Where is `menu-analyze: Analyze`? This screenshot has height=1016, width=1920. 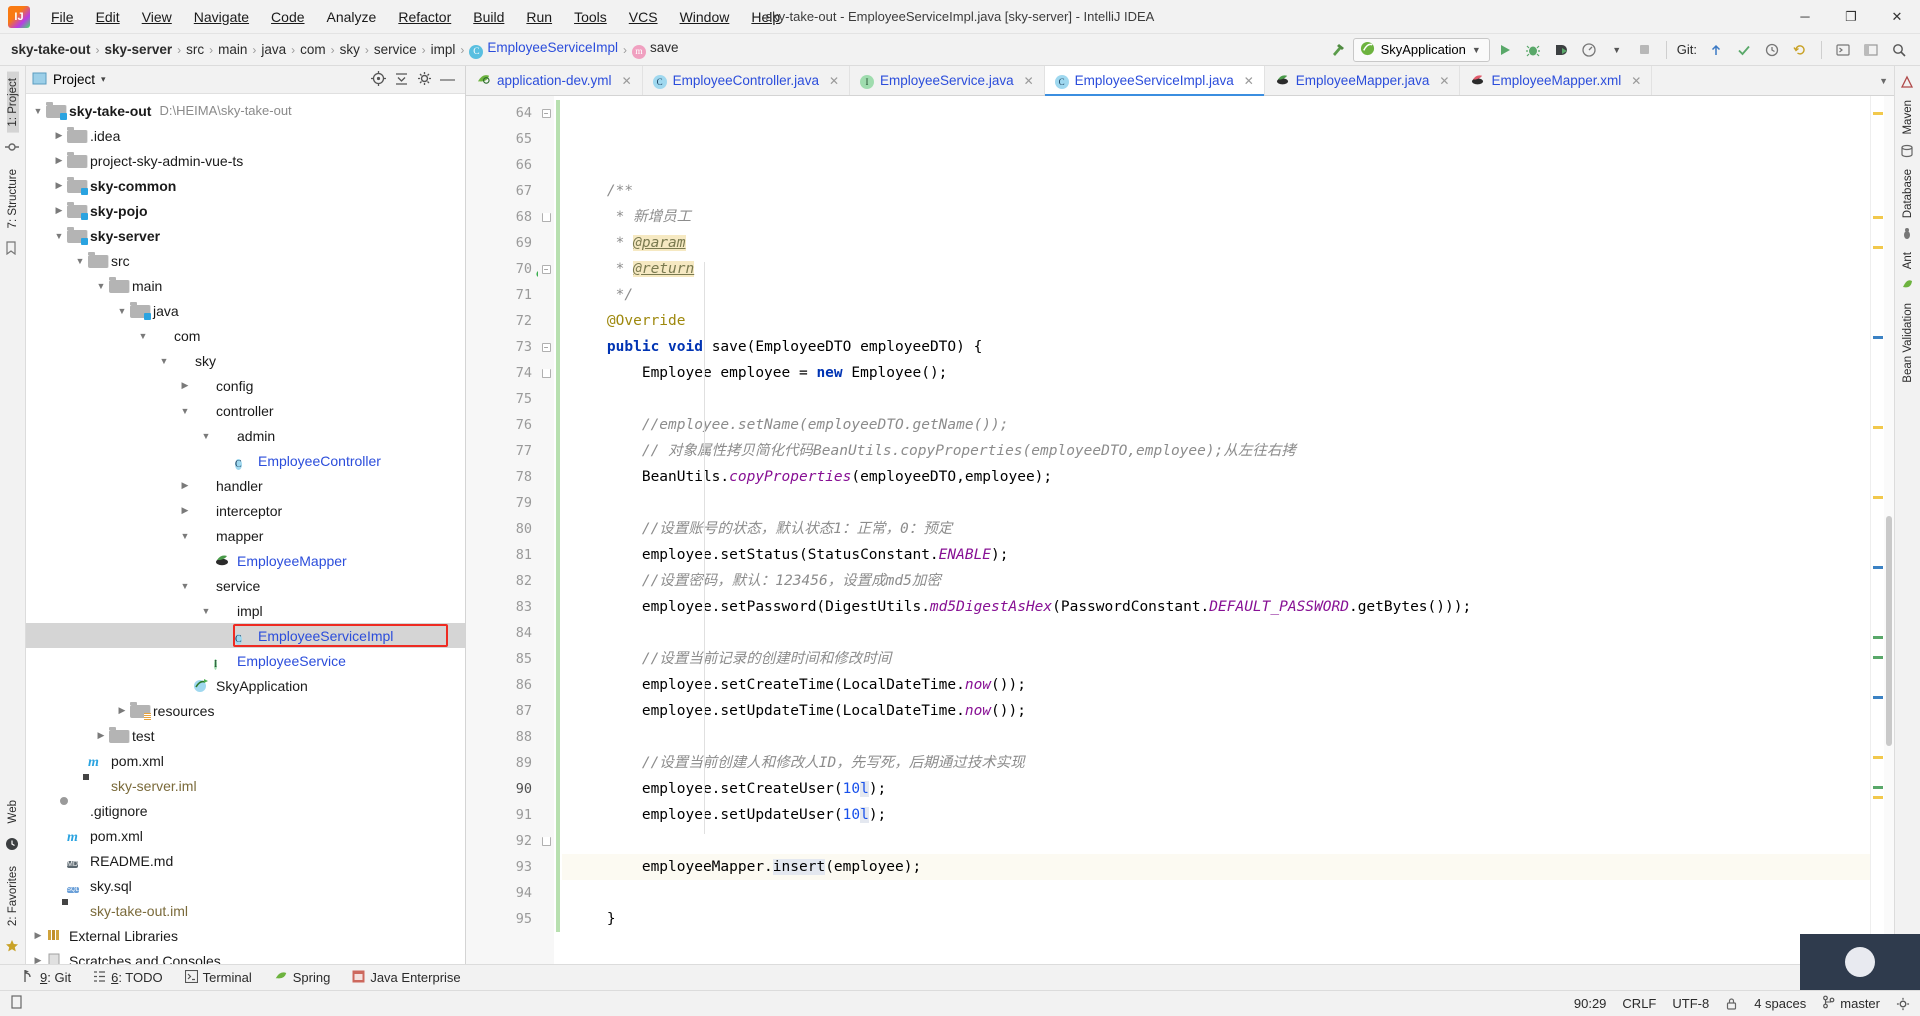
menu-analyze: Analyze is located at coordinates (352, 17).